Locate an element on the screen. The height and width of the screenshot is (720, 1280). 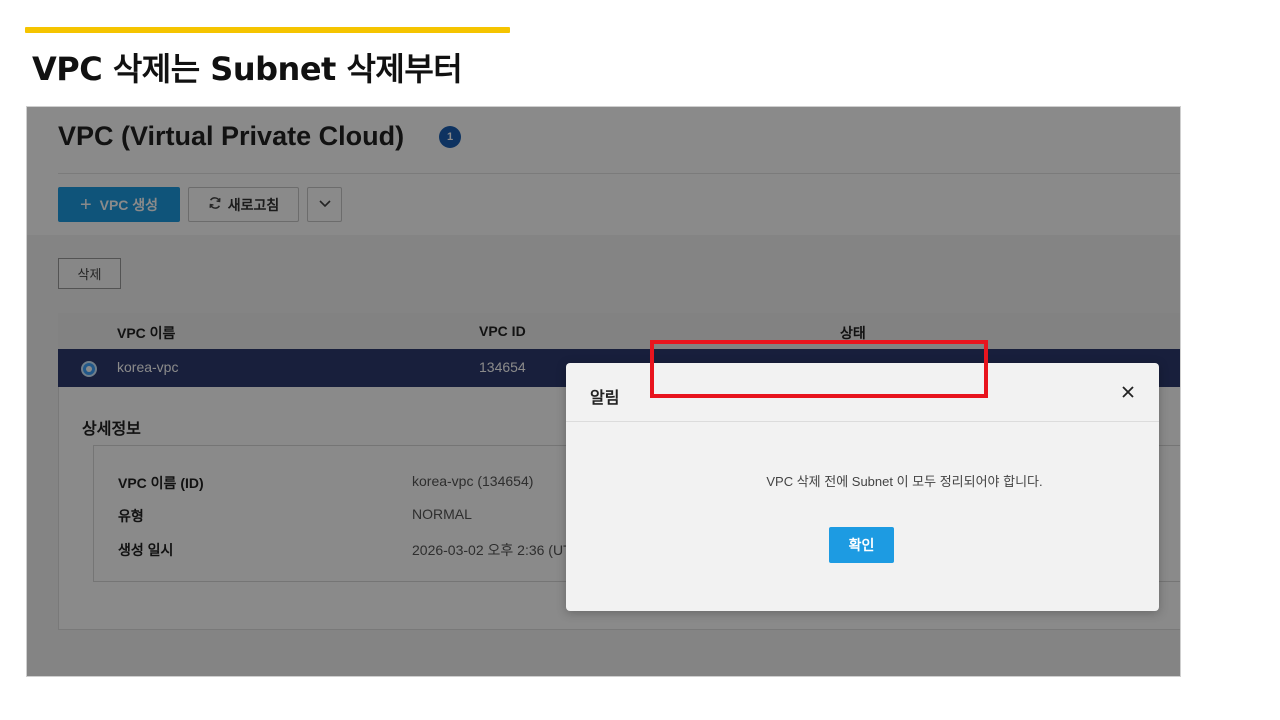
slide-accent-bar is located at coordinates (267, 30).